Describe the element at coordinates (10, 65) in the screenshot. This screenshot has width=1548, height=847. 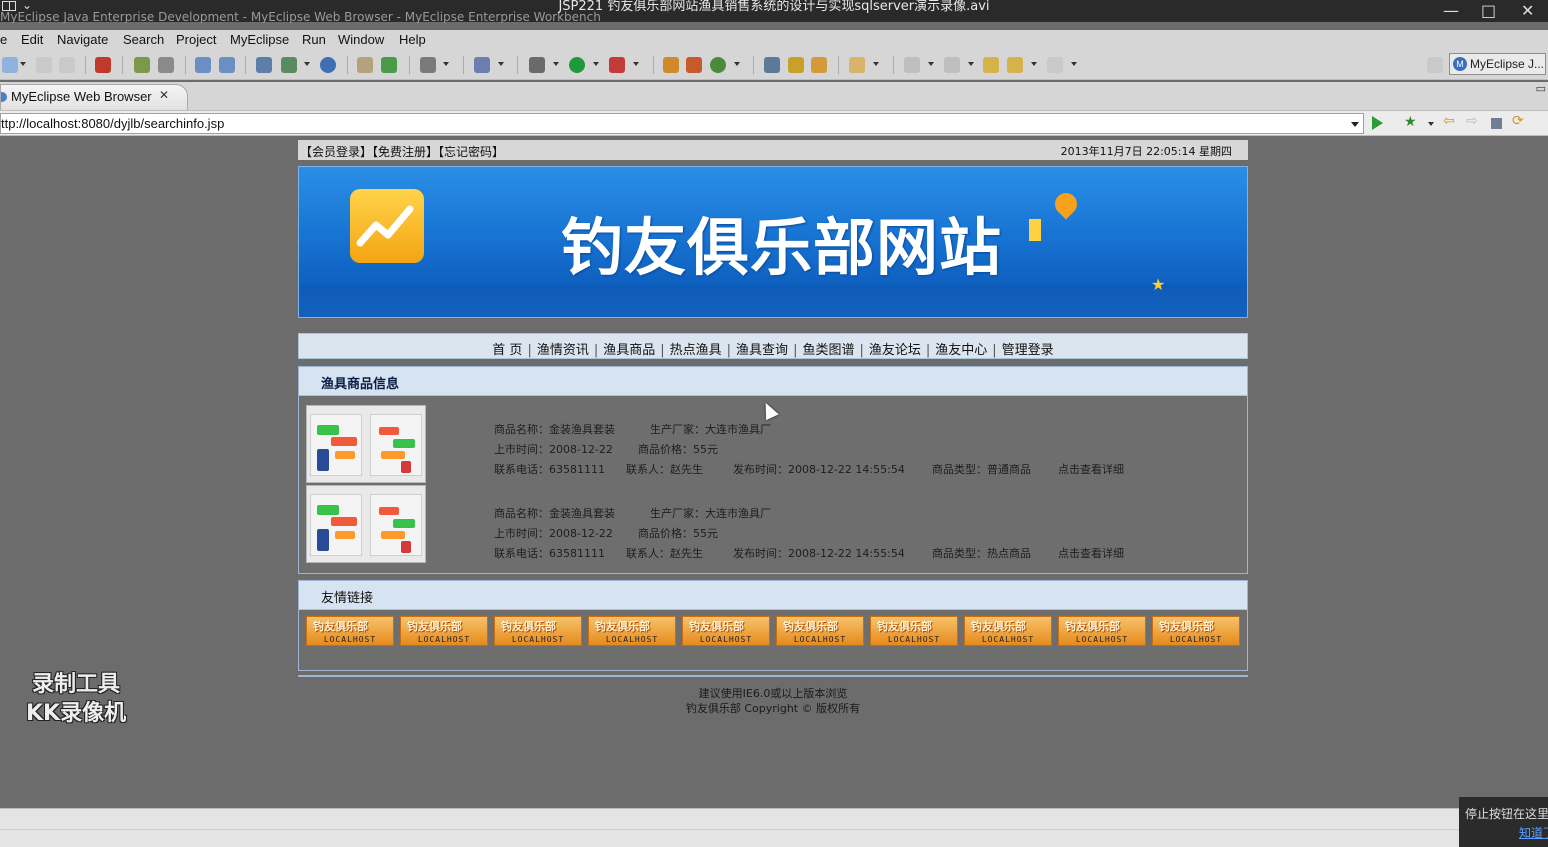
I see `new-icon` at that location.